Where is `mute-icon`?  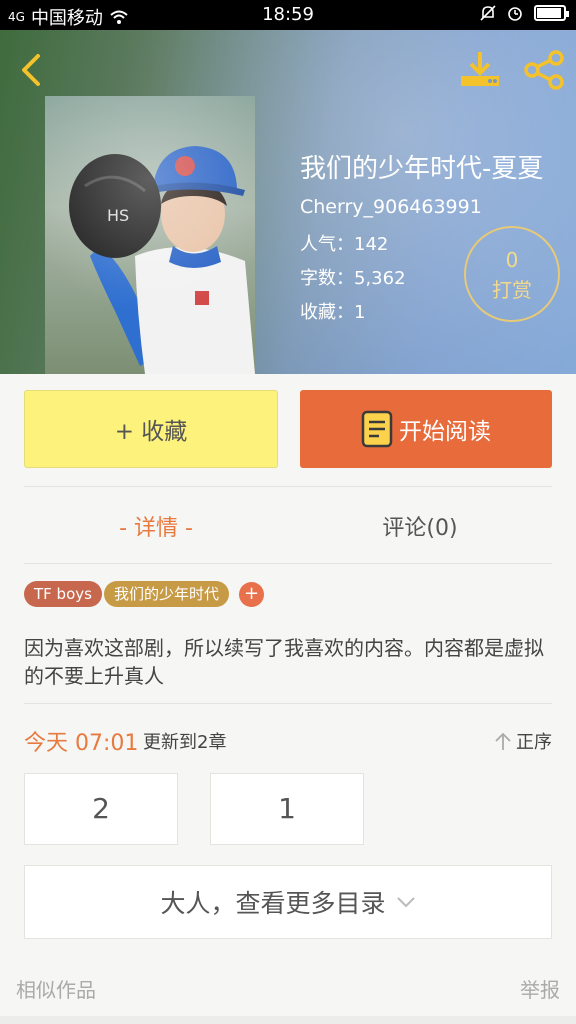 mute-icon is located at coordinates (488, 13).